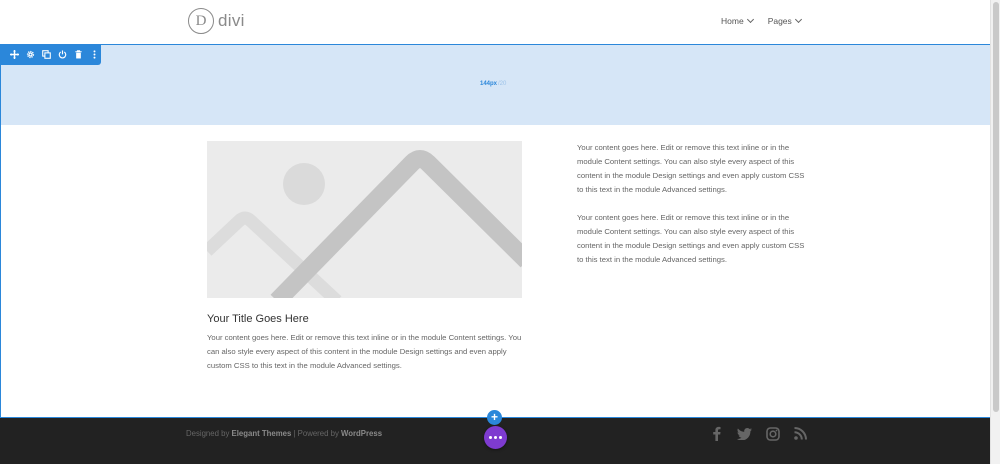 This screenshot has height=464, width=1000. I want to click on credits-prefix: Designed by, so click(209, 433).